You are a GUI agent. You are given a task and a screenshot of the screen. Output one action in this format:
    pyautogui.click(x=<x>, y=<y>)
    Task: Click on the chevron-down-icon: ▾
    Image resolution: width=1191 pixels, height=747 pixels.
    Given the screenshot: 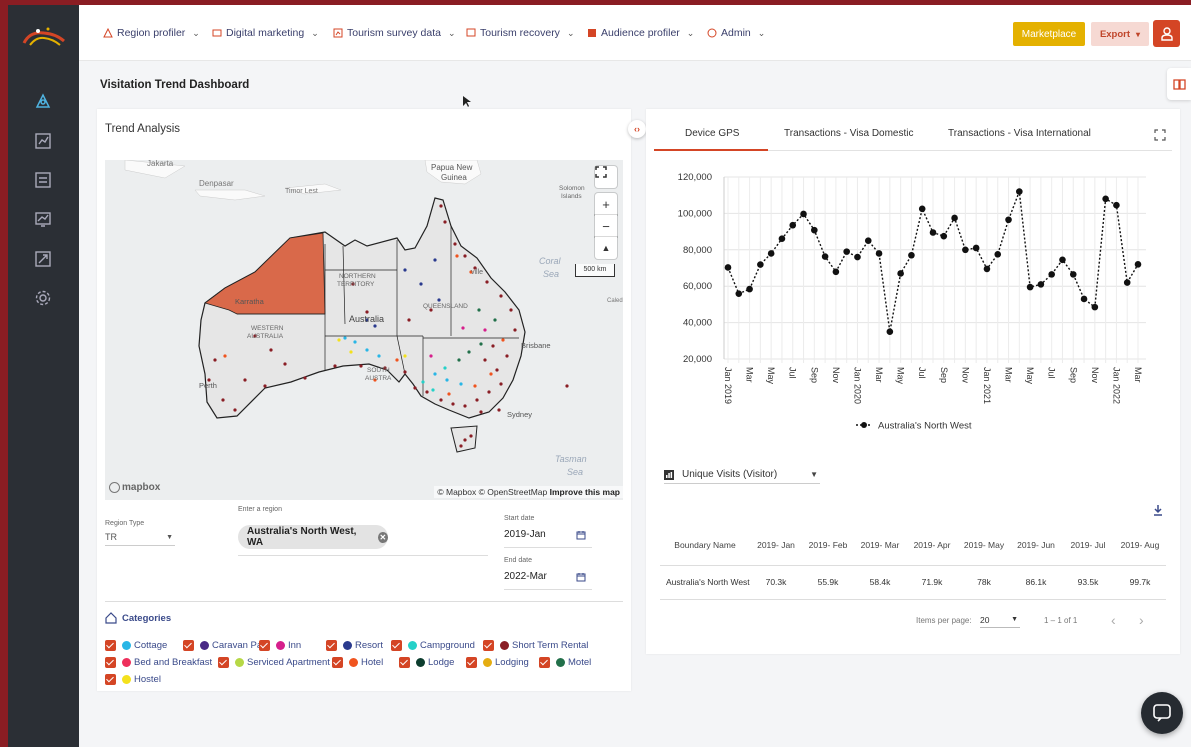 What is the action you would take?
    pyautogui.click(x=1138, y=34)
    